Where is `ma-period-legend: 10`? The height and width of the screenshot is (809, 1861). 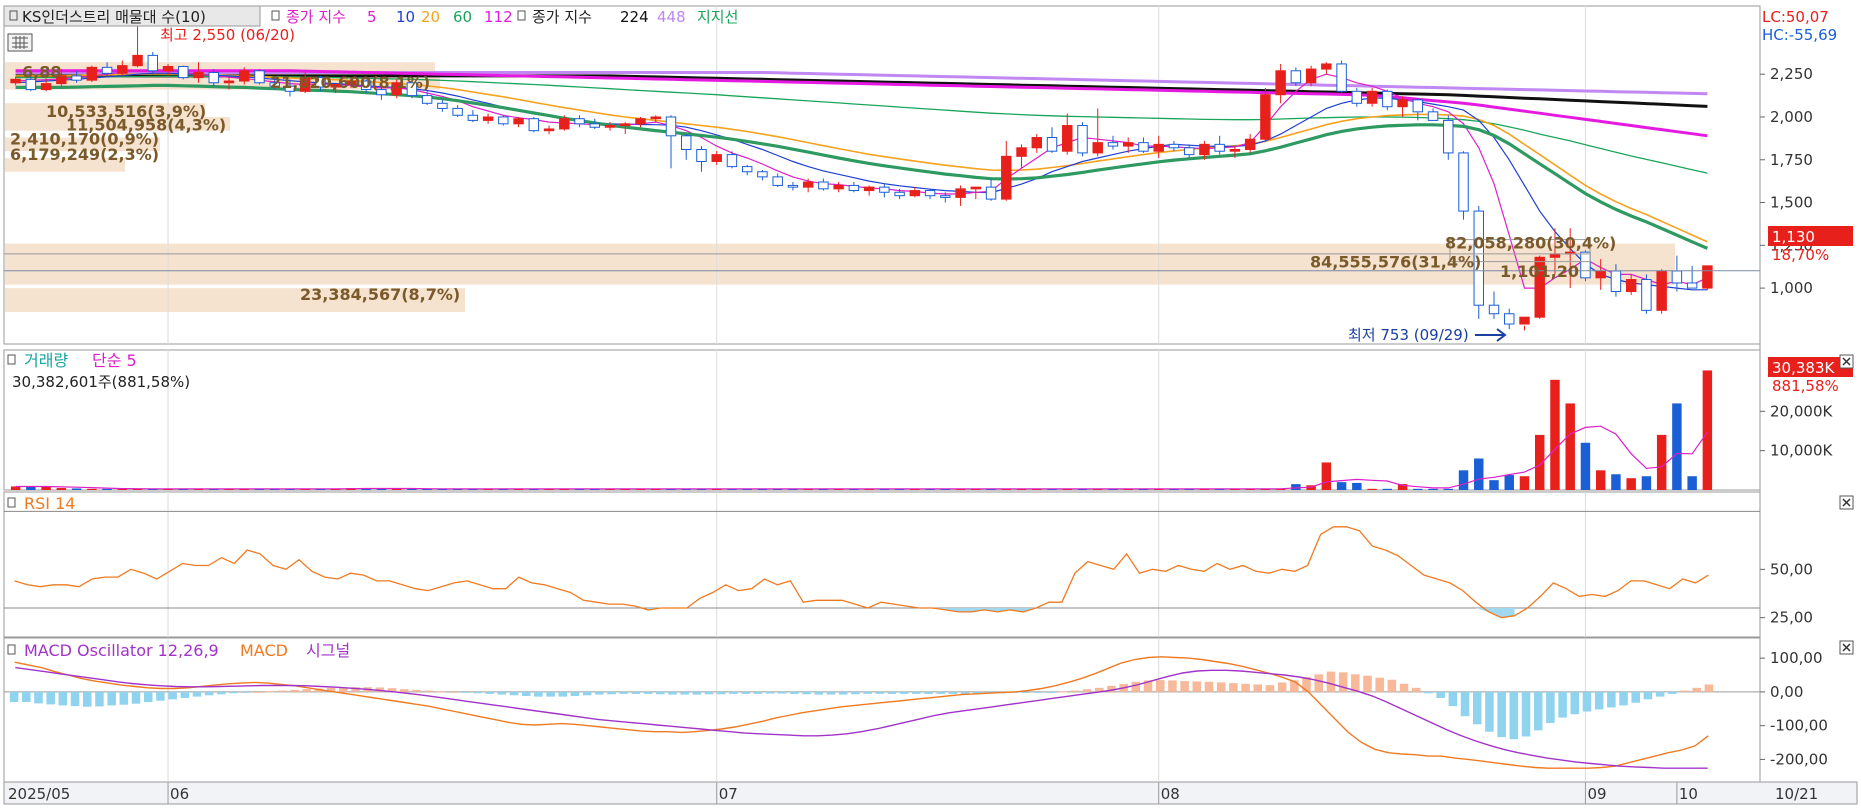
ma-period-legend: 10 is located at coordinates (405, 17).